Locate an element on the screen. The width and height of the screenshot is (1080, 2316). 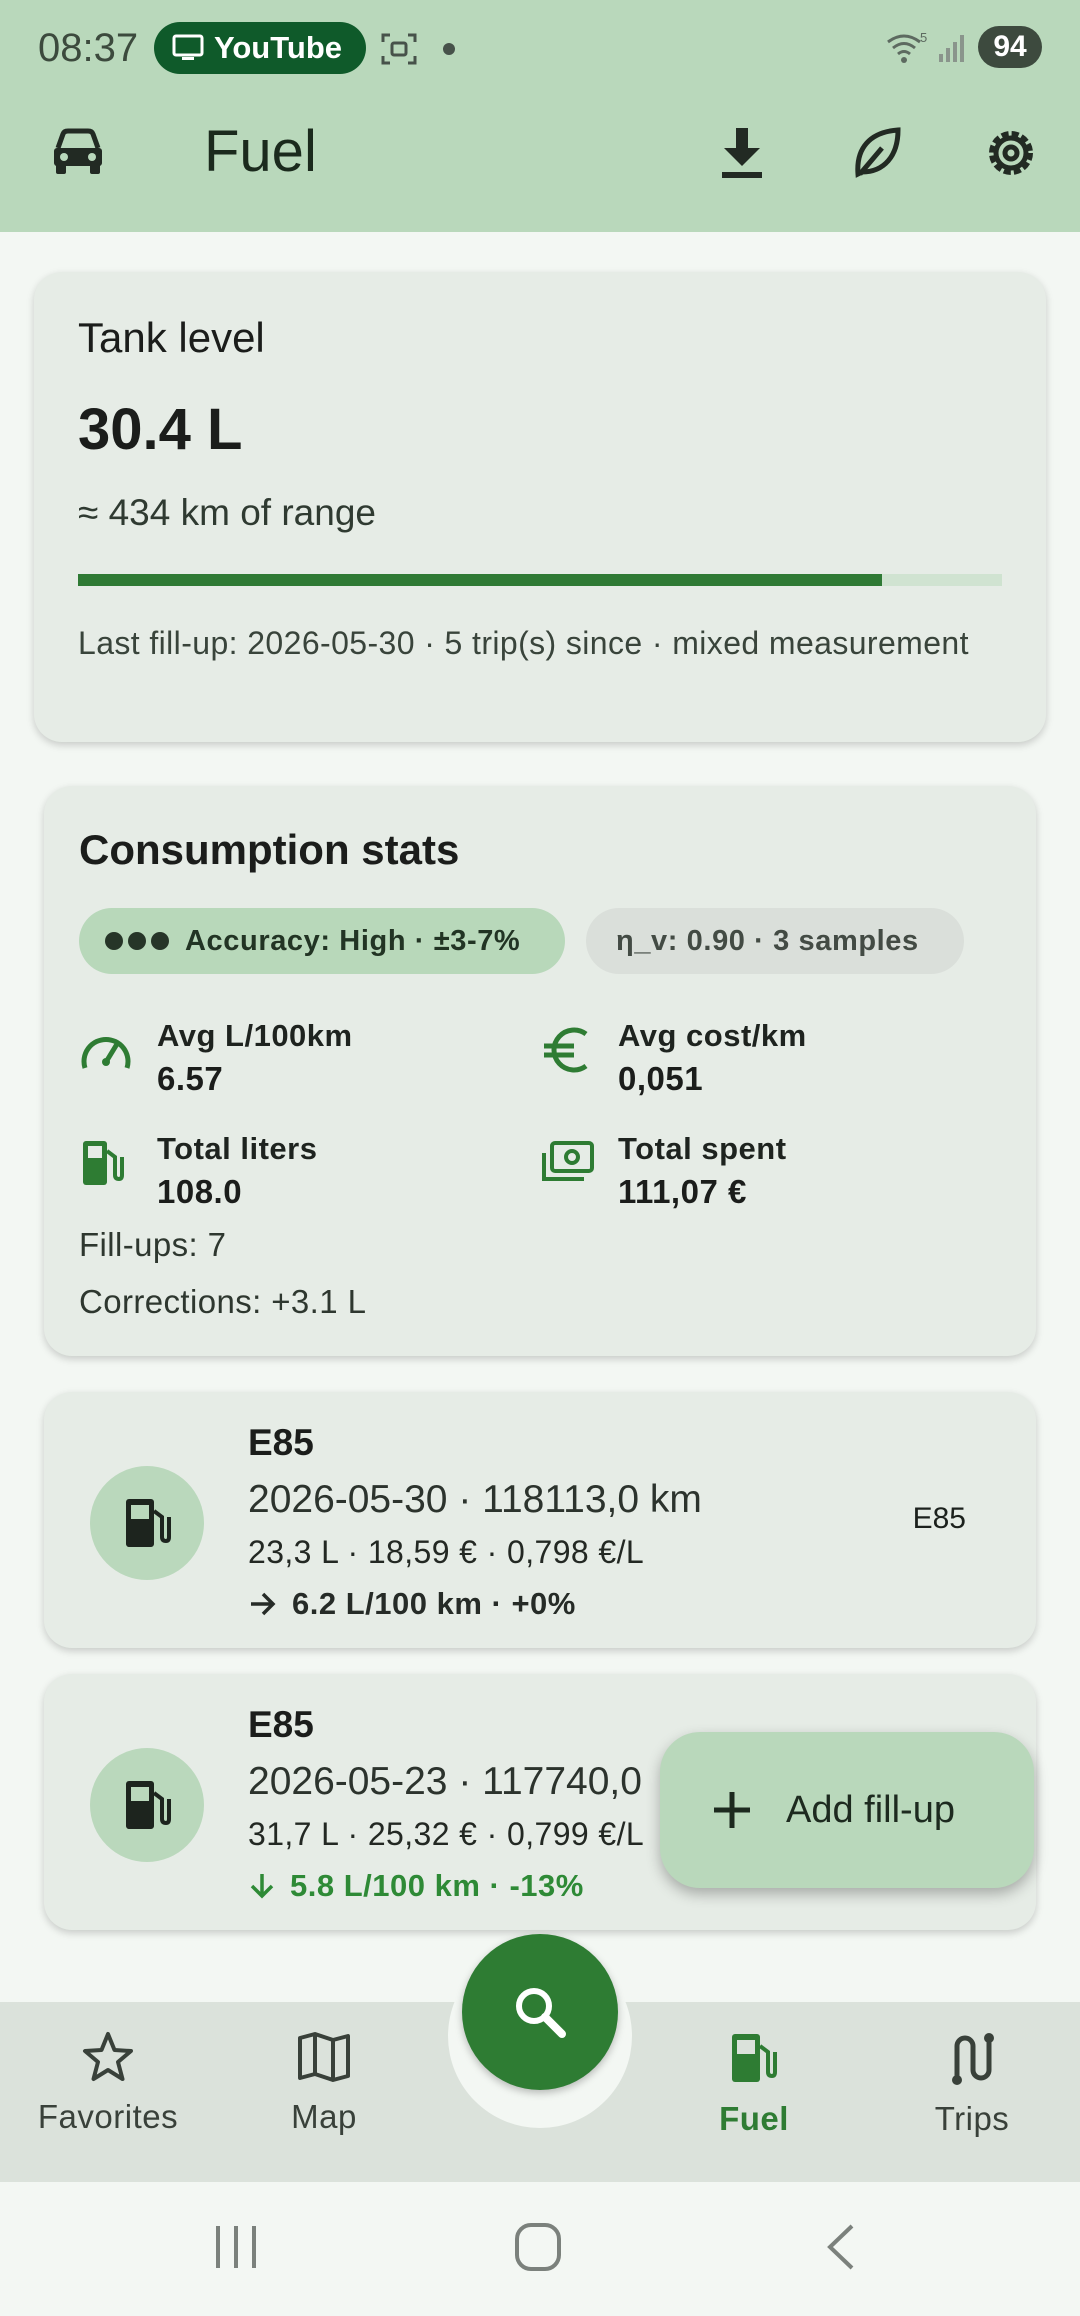
nav-item-fuel: Fuel is located at coordinates (754, 2084).